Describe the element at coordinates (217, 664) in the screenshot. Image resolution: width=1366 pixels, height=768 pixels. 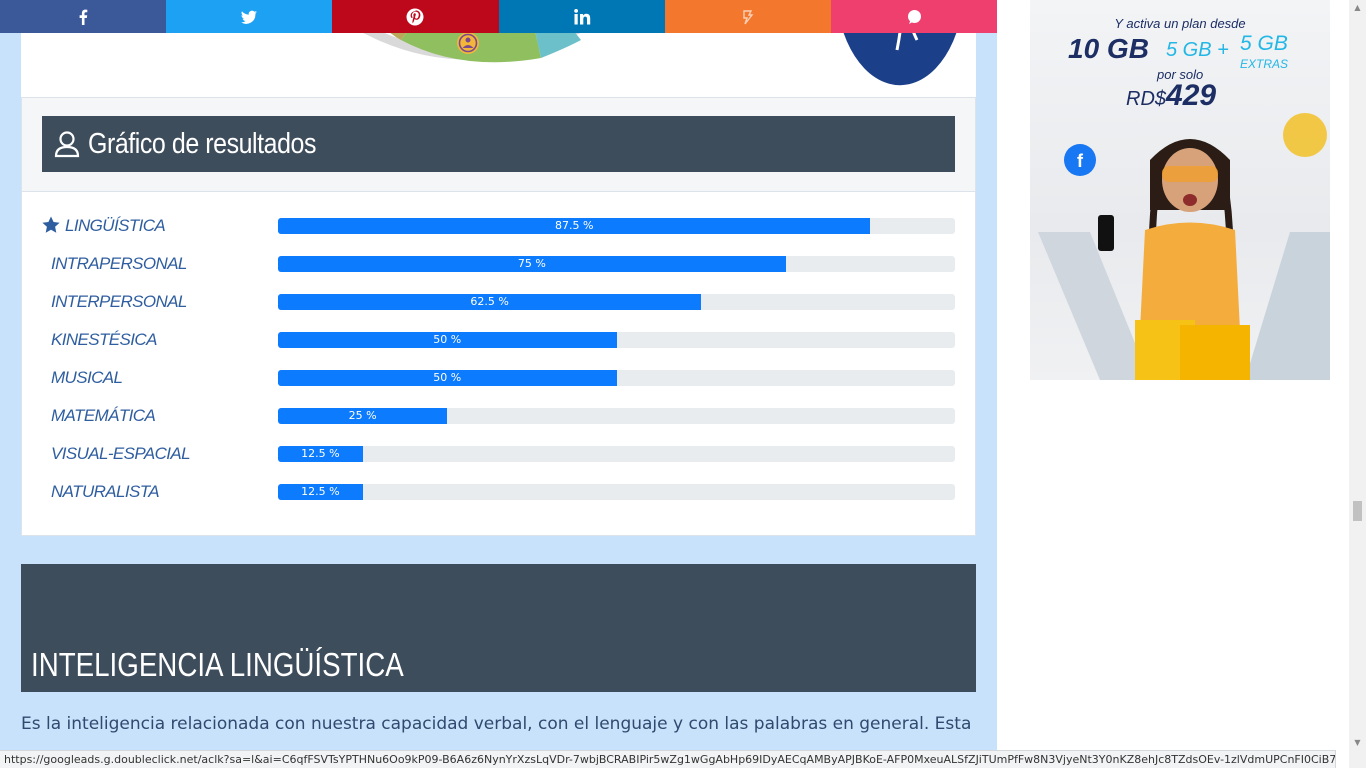
I see `section-heading: INTELIGENCIA LINGÜÍSTICA` at that location.